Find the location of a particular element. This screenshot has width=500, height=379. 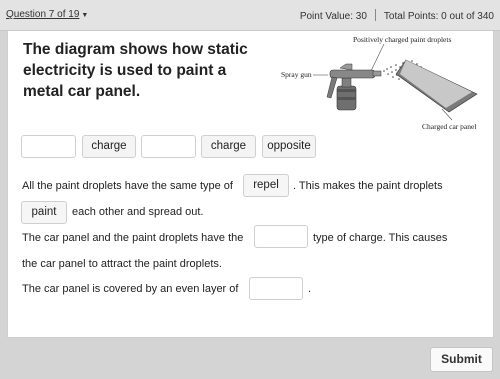

point-value: Point Value: 30 is located at coordinates (333, 16).